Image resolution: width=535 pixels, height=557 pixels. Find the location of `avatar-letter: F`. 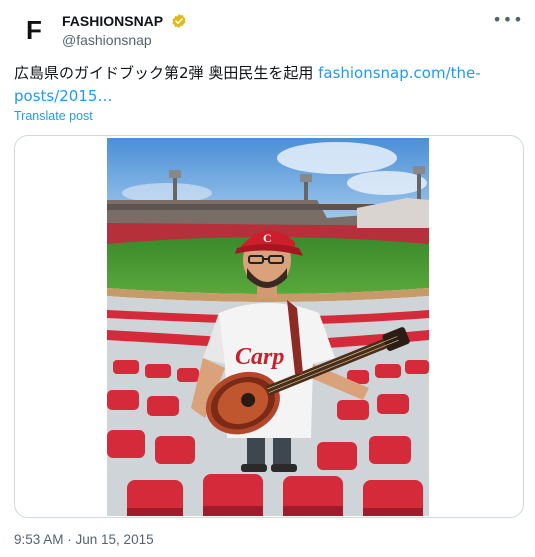

avatar-letter: F is located at coordinates (34, 29).